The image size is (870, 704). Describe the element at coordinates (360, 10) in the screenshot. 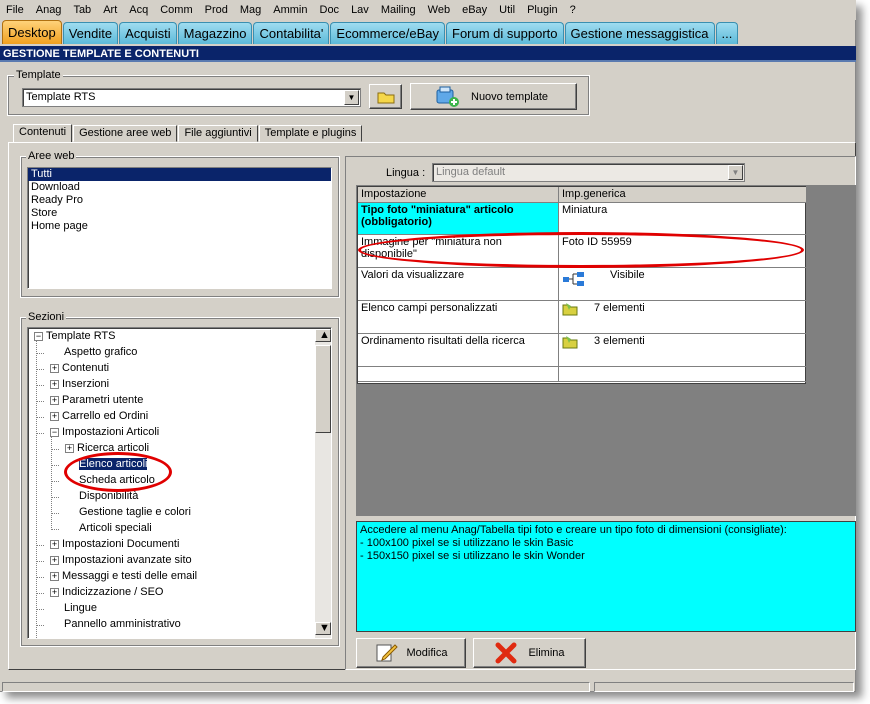

I see `menu-item-lav: Lav` at that location.